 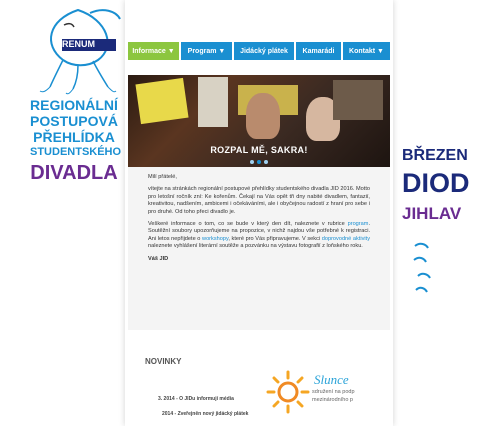 I want to click on slider-dots, so click(x=259, y=162).